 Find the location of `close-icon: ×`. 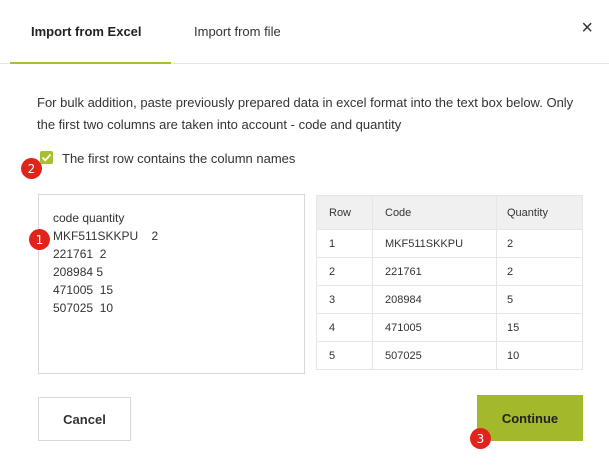

close-icon: × is located at coordinates (587, 28).